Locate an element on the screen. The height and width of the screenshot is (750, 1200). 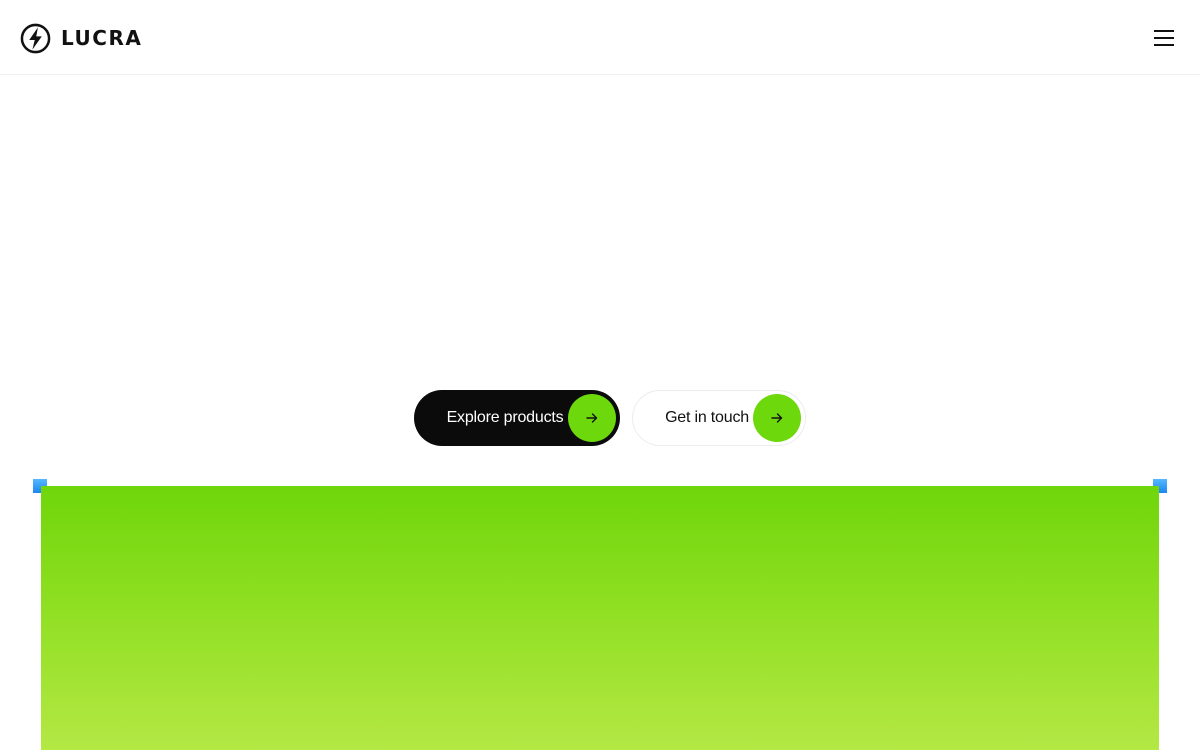
explore-products-arrow-badge is located at coordinates (592, 418).